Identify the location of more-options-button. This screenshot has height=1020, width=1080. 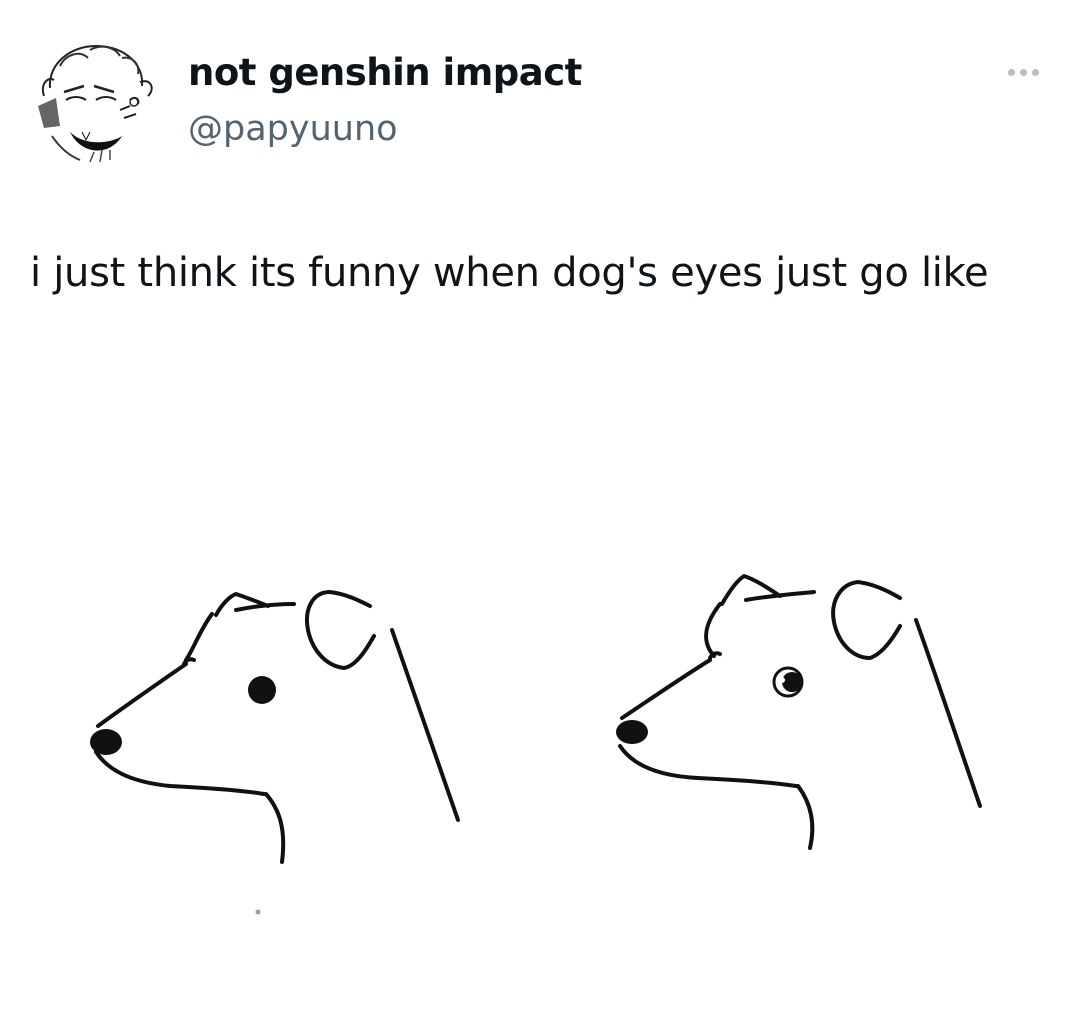
(1023, 72).